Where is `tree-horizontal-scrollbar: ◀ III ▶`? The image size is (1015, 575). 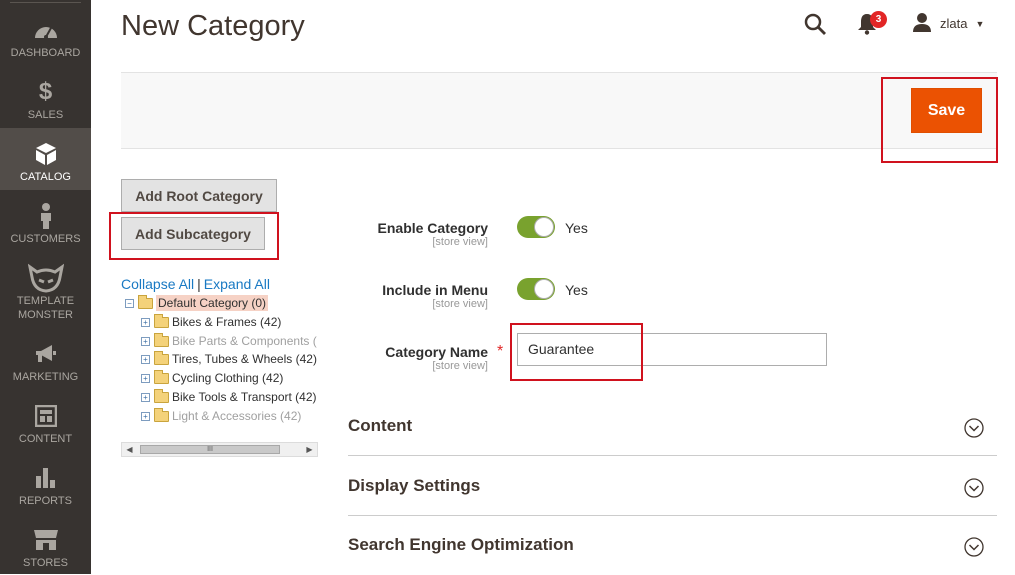 tree-horizontal-scrollbar: ◀ III ▶ is located at coordinates (219, 449).